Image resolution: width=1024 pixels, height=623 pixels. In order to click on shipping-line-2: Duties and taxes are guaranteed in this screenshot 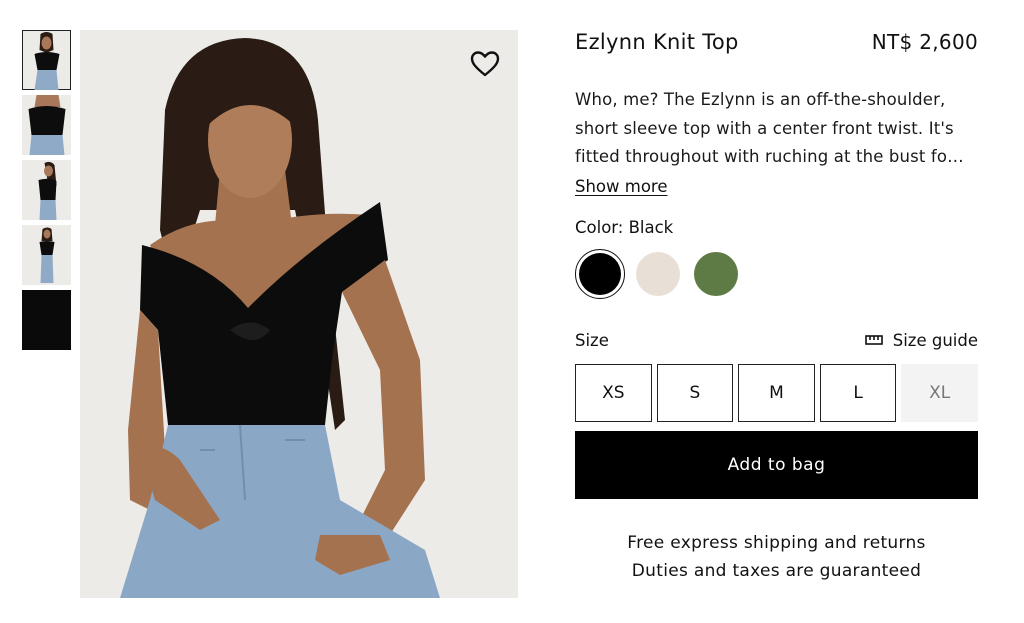, I will do `click(776, 571)`.